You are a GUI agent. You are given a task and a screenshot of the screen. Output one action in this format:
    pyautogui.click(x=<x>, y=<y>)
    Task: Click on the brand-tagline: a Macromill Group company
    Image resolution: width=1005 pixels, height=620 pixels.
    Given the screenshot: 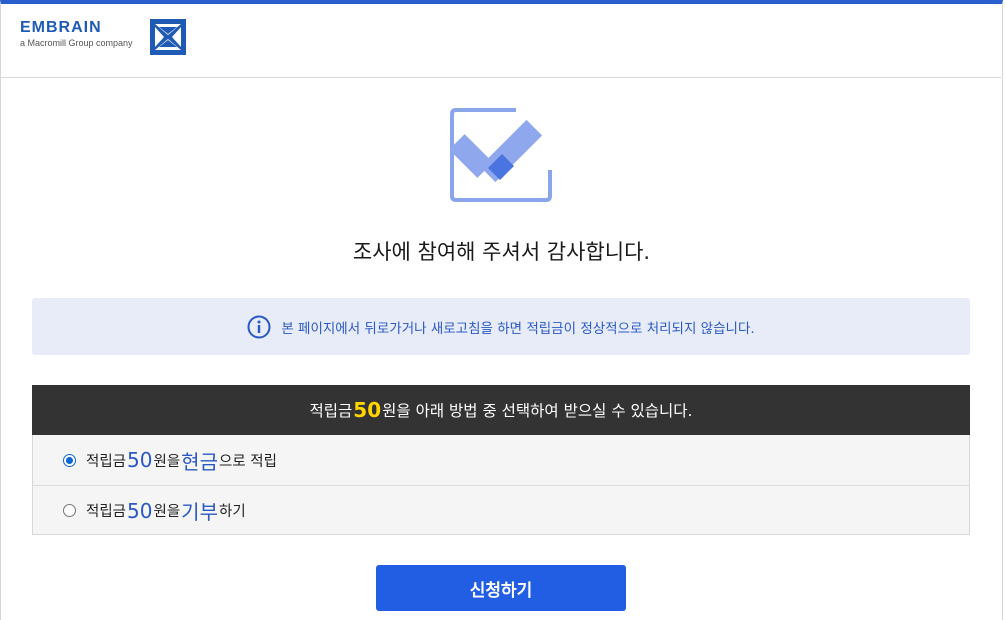 What is the action you would take?
    pyautogui.click(x=76, y=43)
    